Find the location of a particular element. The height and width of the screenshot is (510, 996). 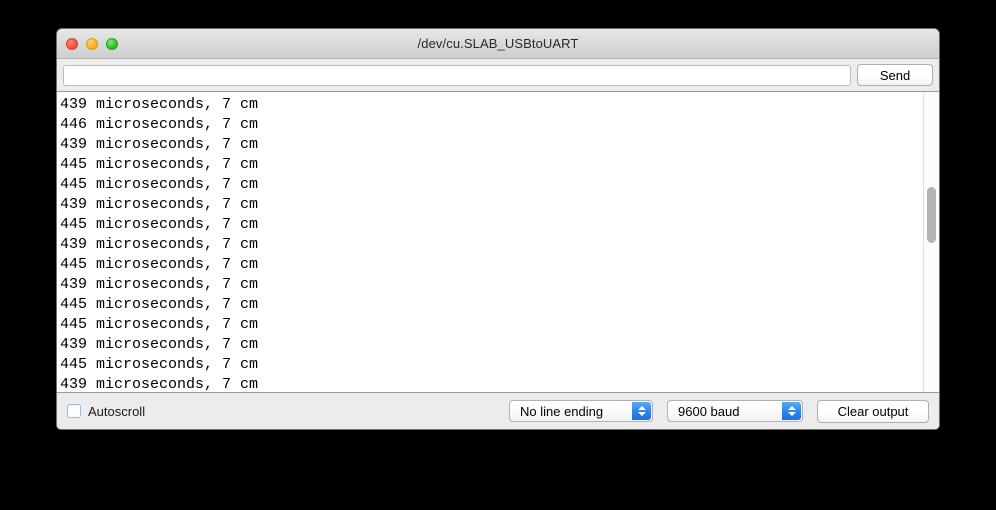

maximize-button-icon is located at coordinates (112, 43).